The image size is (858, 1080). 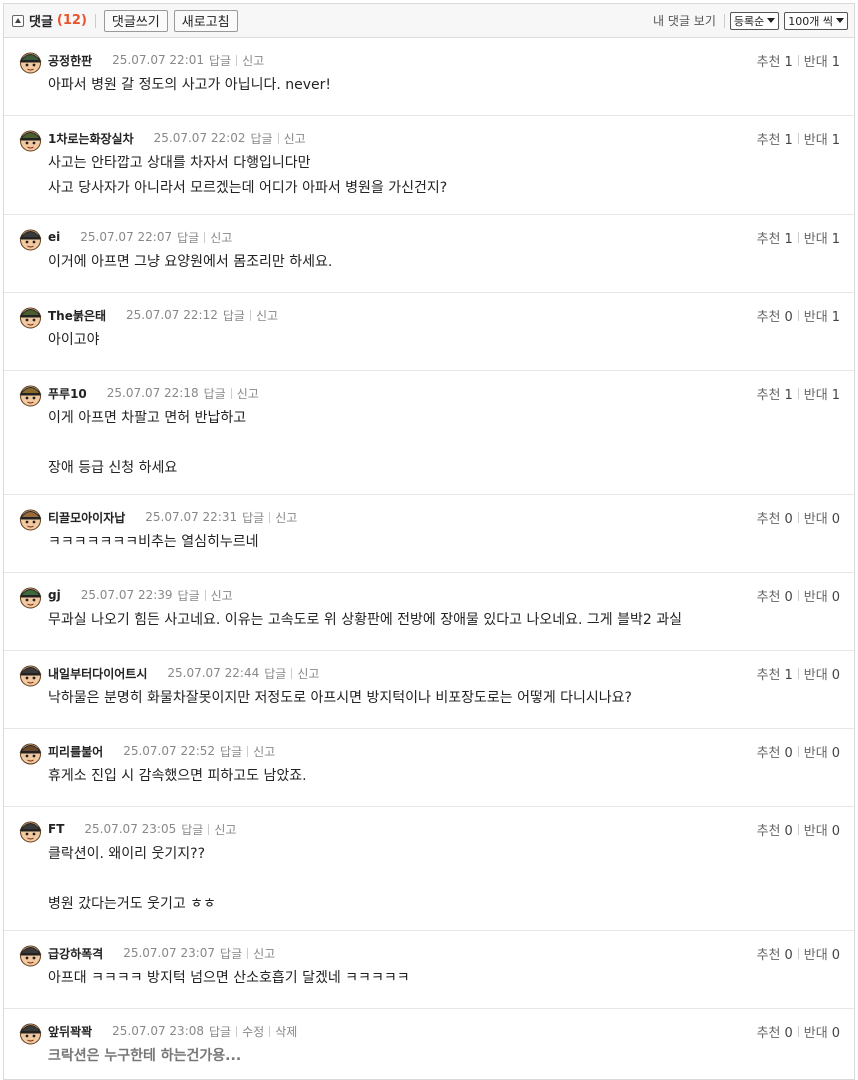 What do you see at coordinates (205, 20) in the screenshot?
I see `refresh-button: 새로고침` at bounding box center [205, 20].